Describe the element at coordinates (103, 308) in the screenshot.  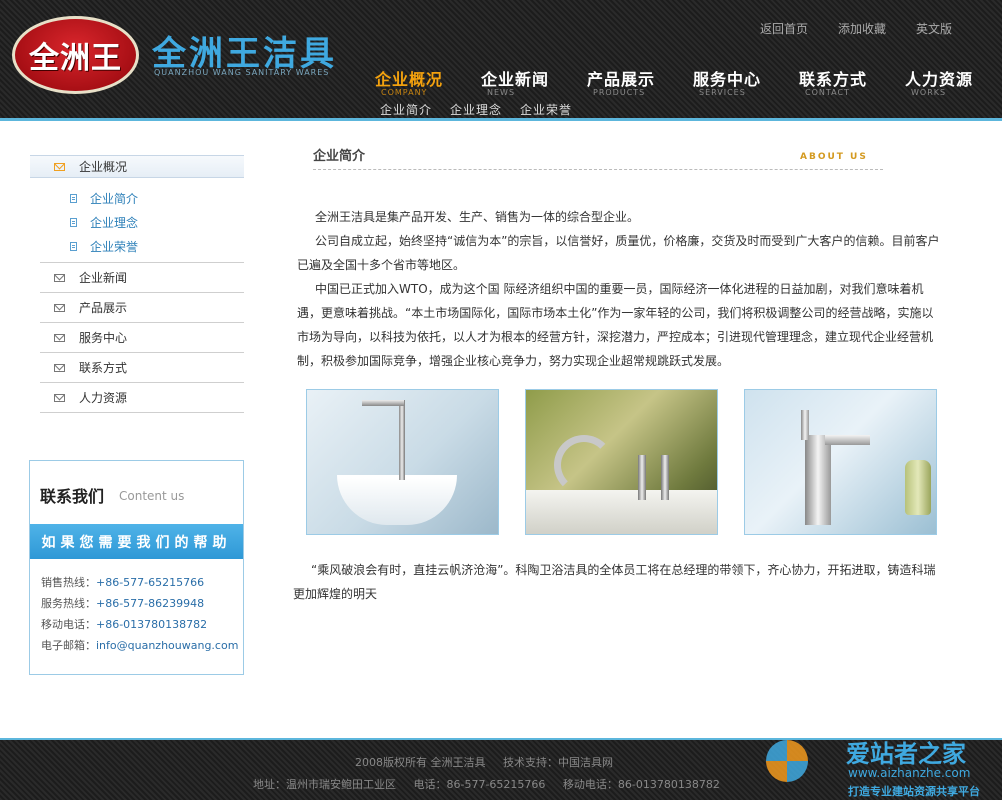
I see `sidebar-item-label: 产品展示` at that location.